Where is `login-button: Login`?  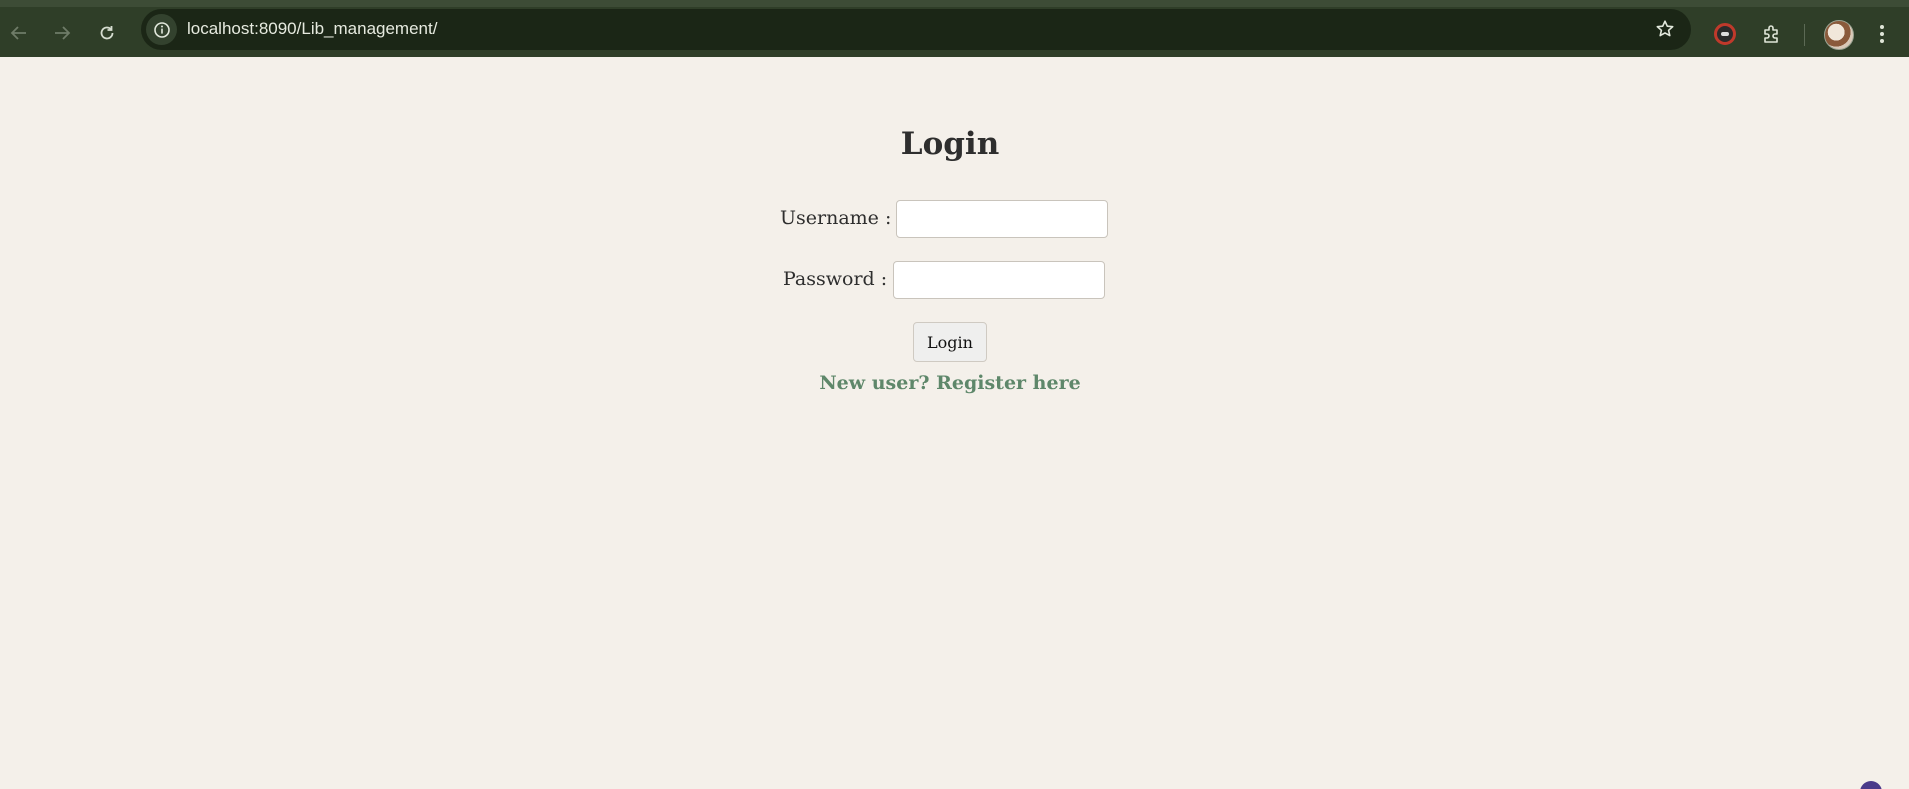
login-button: Login is located at coordinates (950, 342).